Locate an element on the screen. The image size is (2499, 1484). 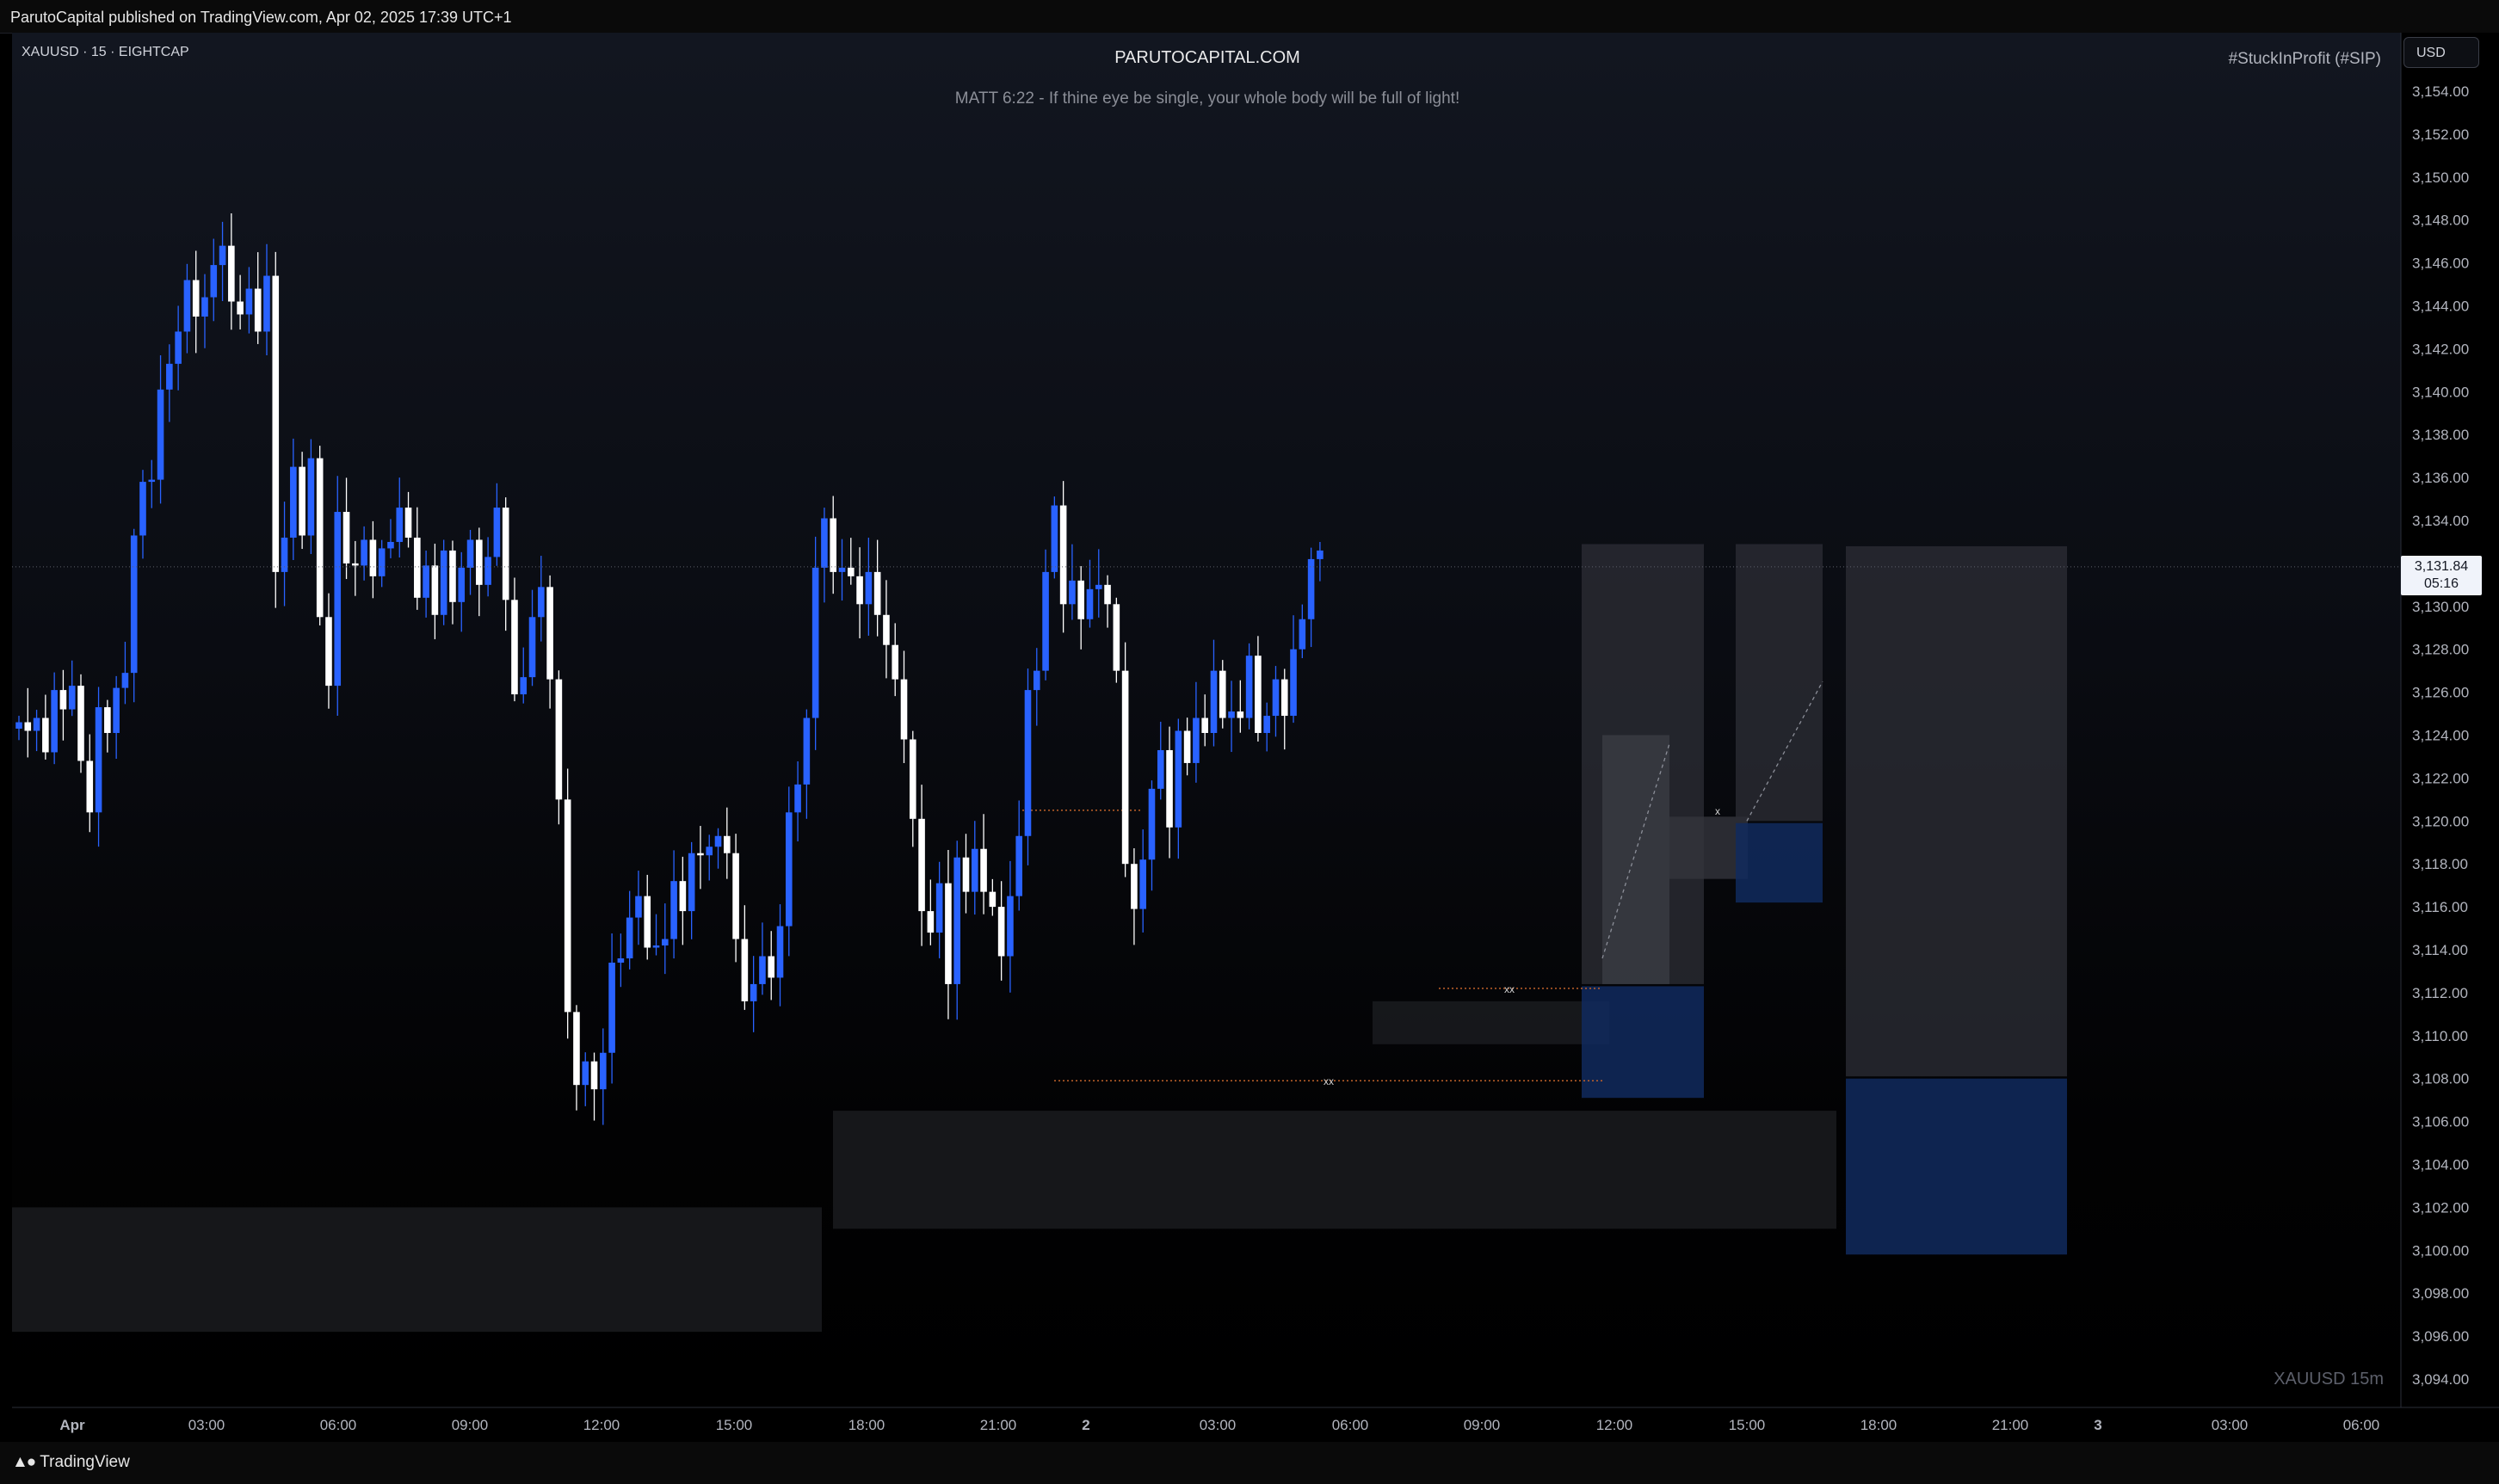
price-tick-label: 3,112.00 is located at coordinates (2440, 993).